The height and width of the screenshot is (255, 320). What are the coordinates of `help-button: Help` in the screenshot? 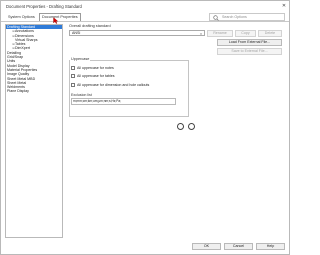 It's located at (270, 246).